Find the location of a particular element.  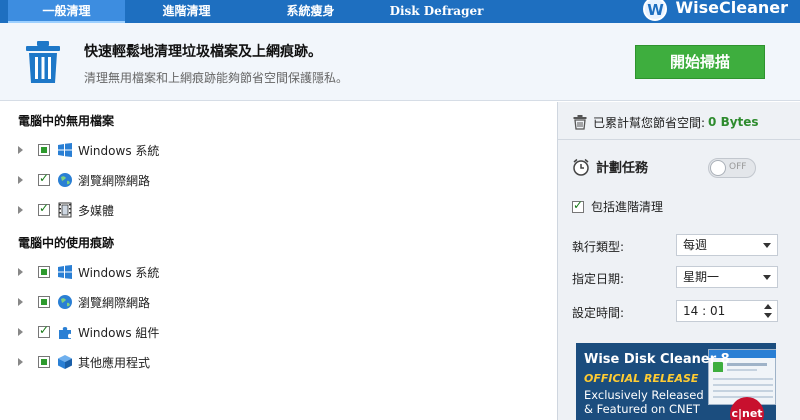

ad-title: Wise Disk Cleaner 8 is located at coordinates (657, 359).